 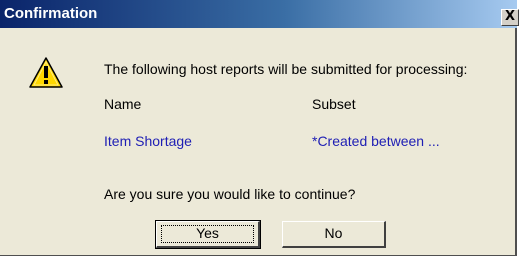 I want to click on subset-column-header: Subset, so click(x=334, y=104).